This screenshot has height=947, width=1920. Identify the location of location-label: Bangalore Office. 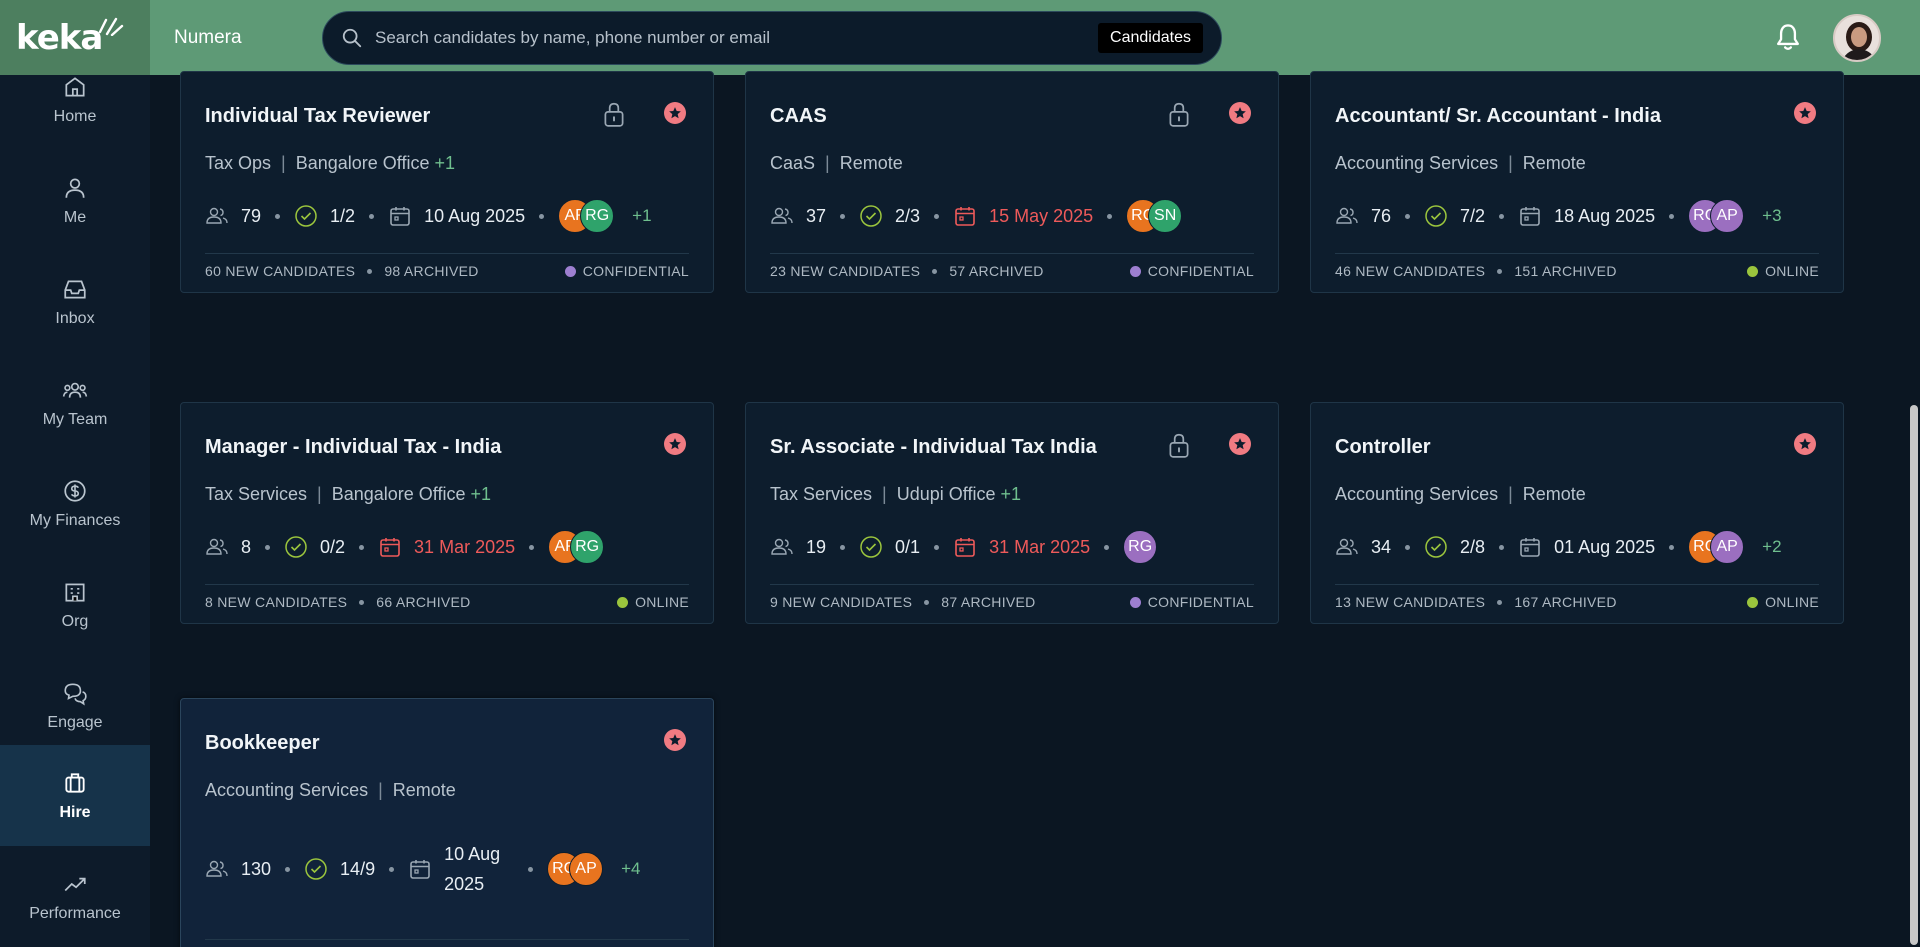
(362, 163).